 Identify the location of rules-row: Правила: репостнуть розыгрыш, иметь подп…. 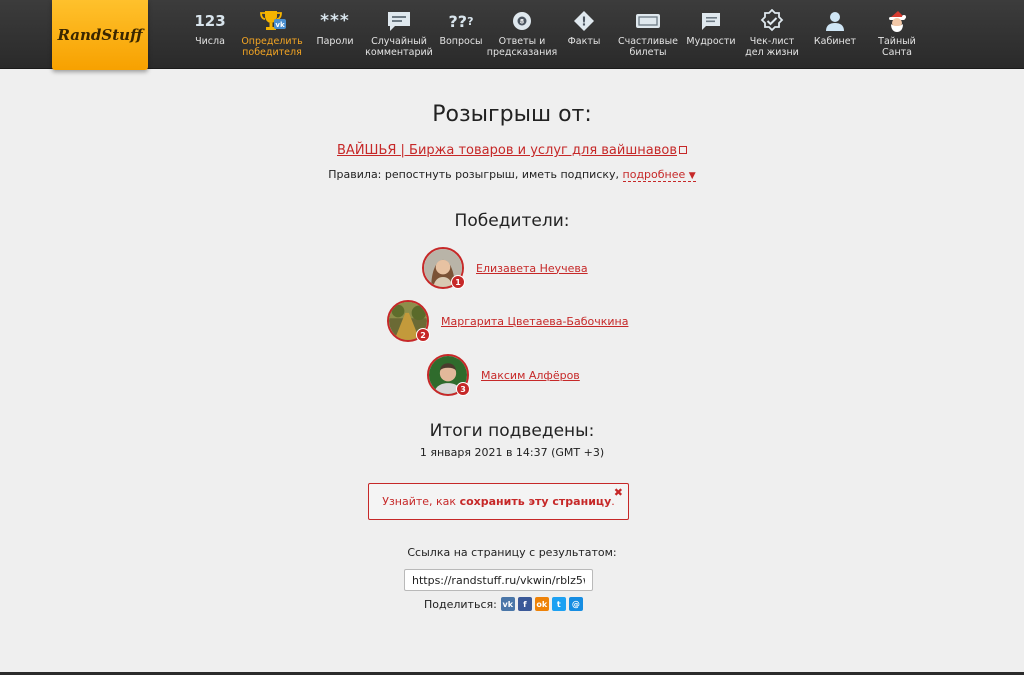
(512, 175).